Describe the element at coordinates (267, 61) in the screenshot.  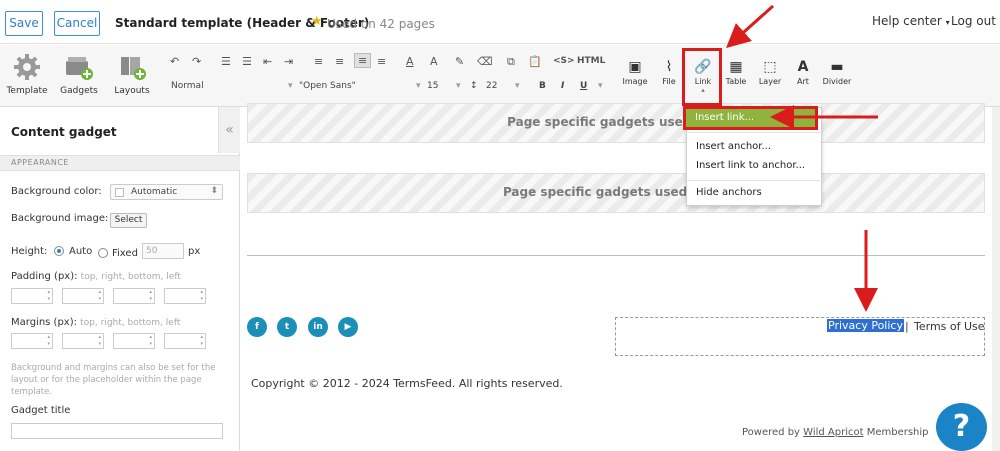
I see `outdent-icon: ⇤` at that location.